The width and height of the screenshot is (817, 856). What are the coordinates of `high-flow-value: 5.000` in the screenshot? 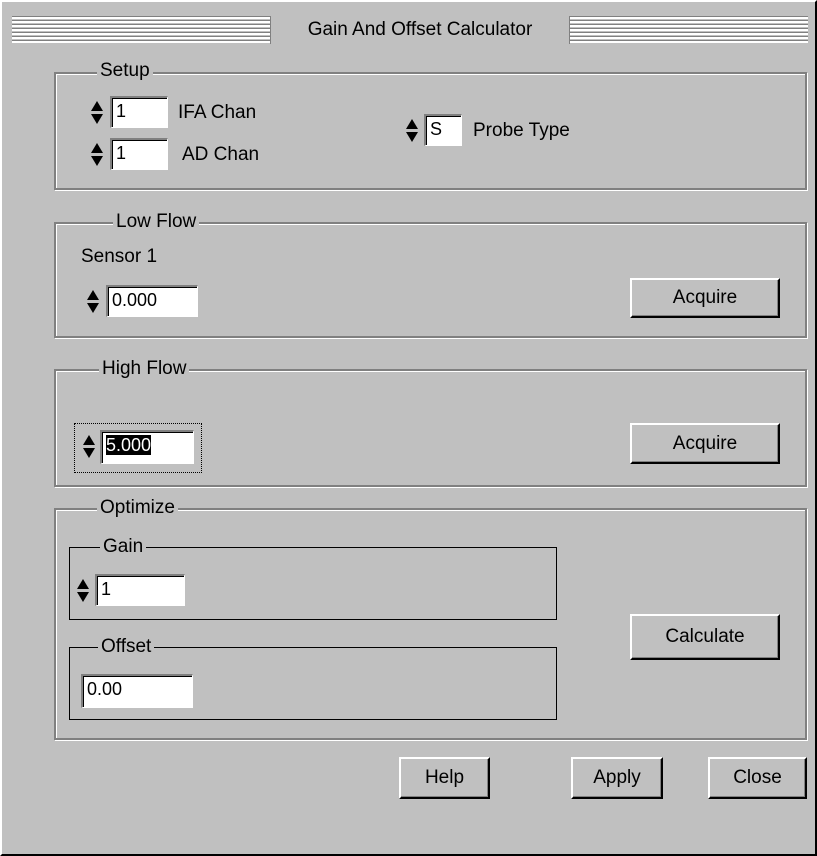 It's located at (129, 445).